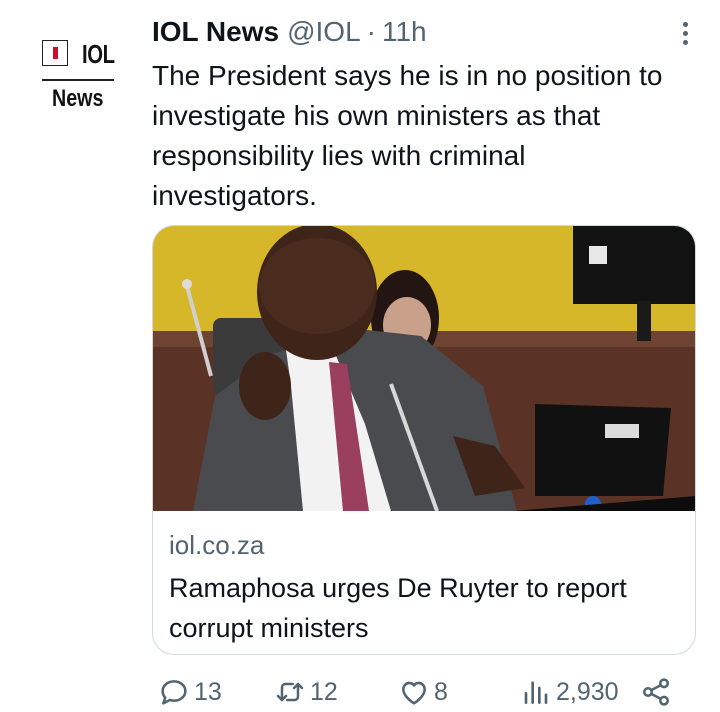 The width and height of the screenshot is (720, 712). I want to click on reply-button: 13, so click(190, 692).